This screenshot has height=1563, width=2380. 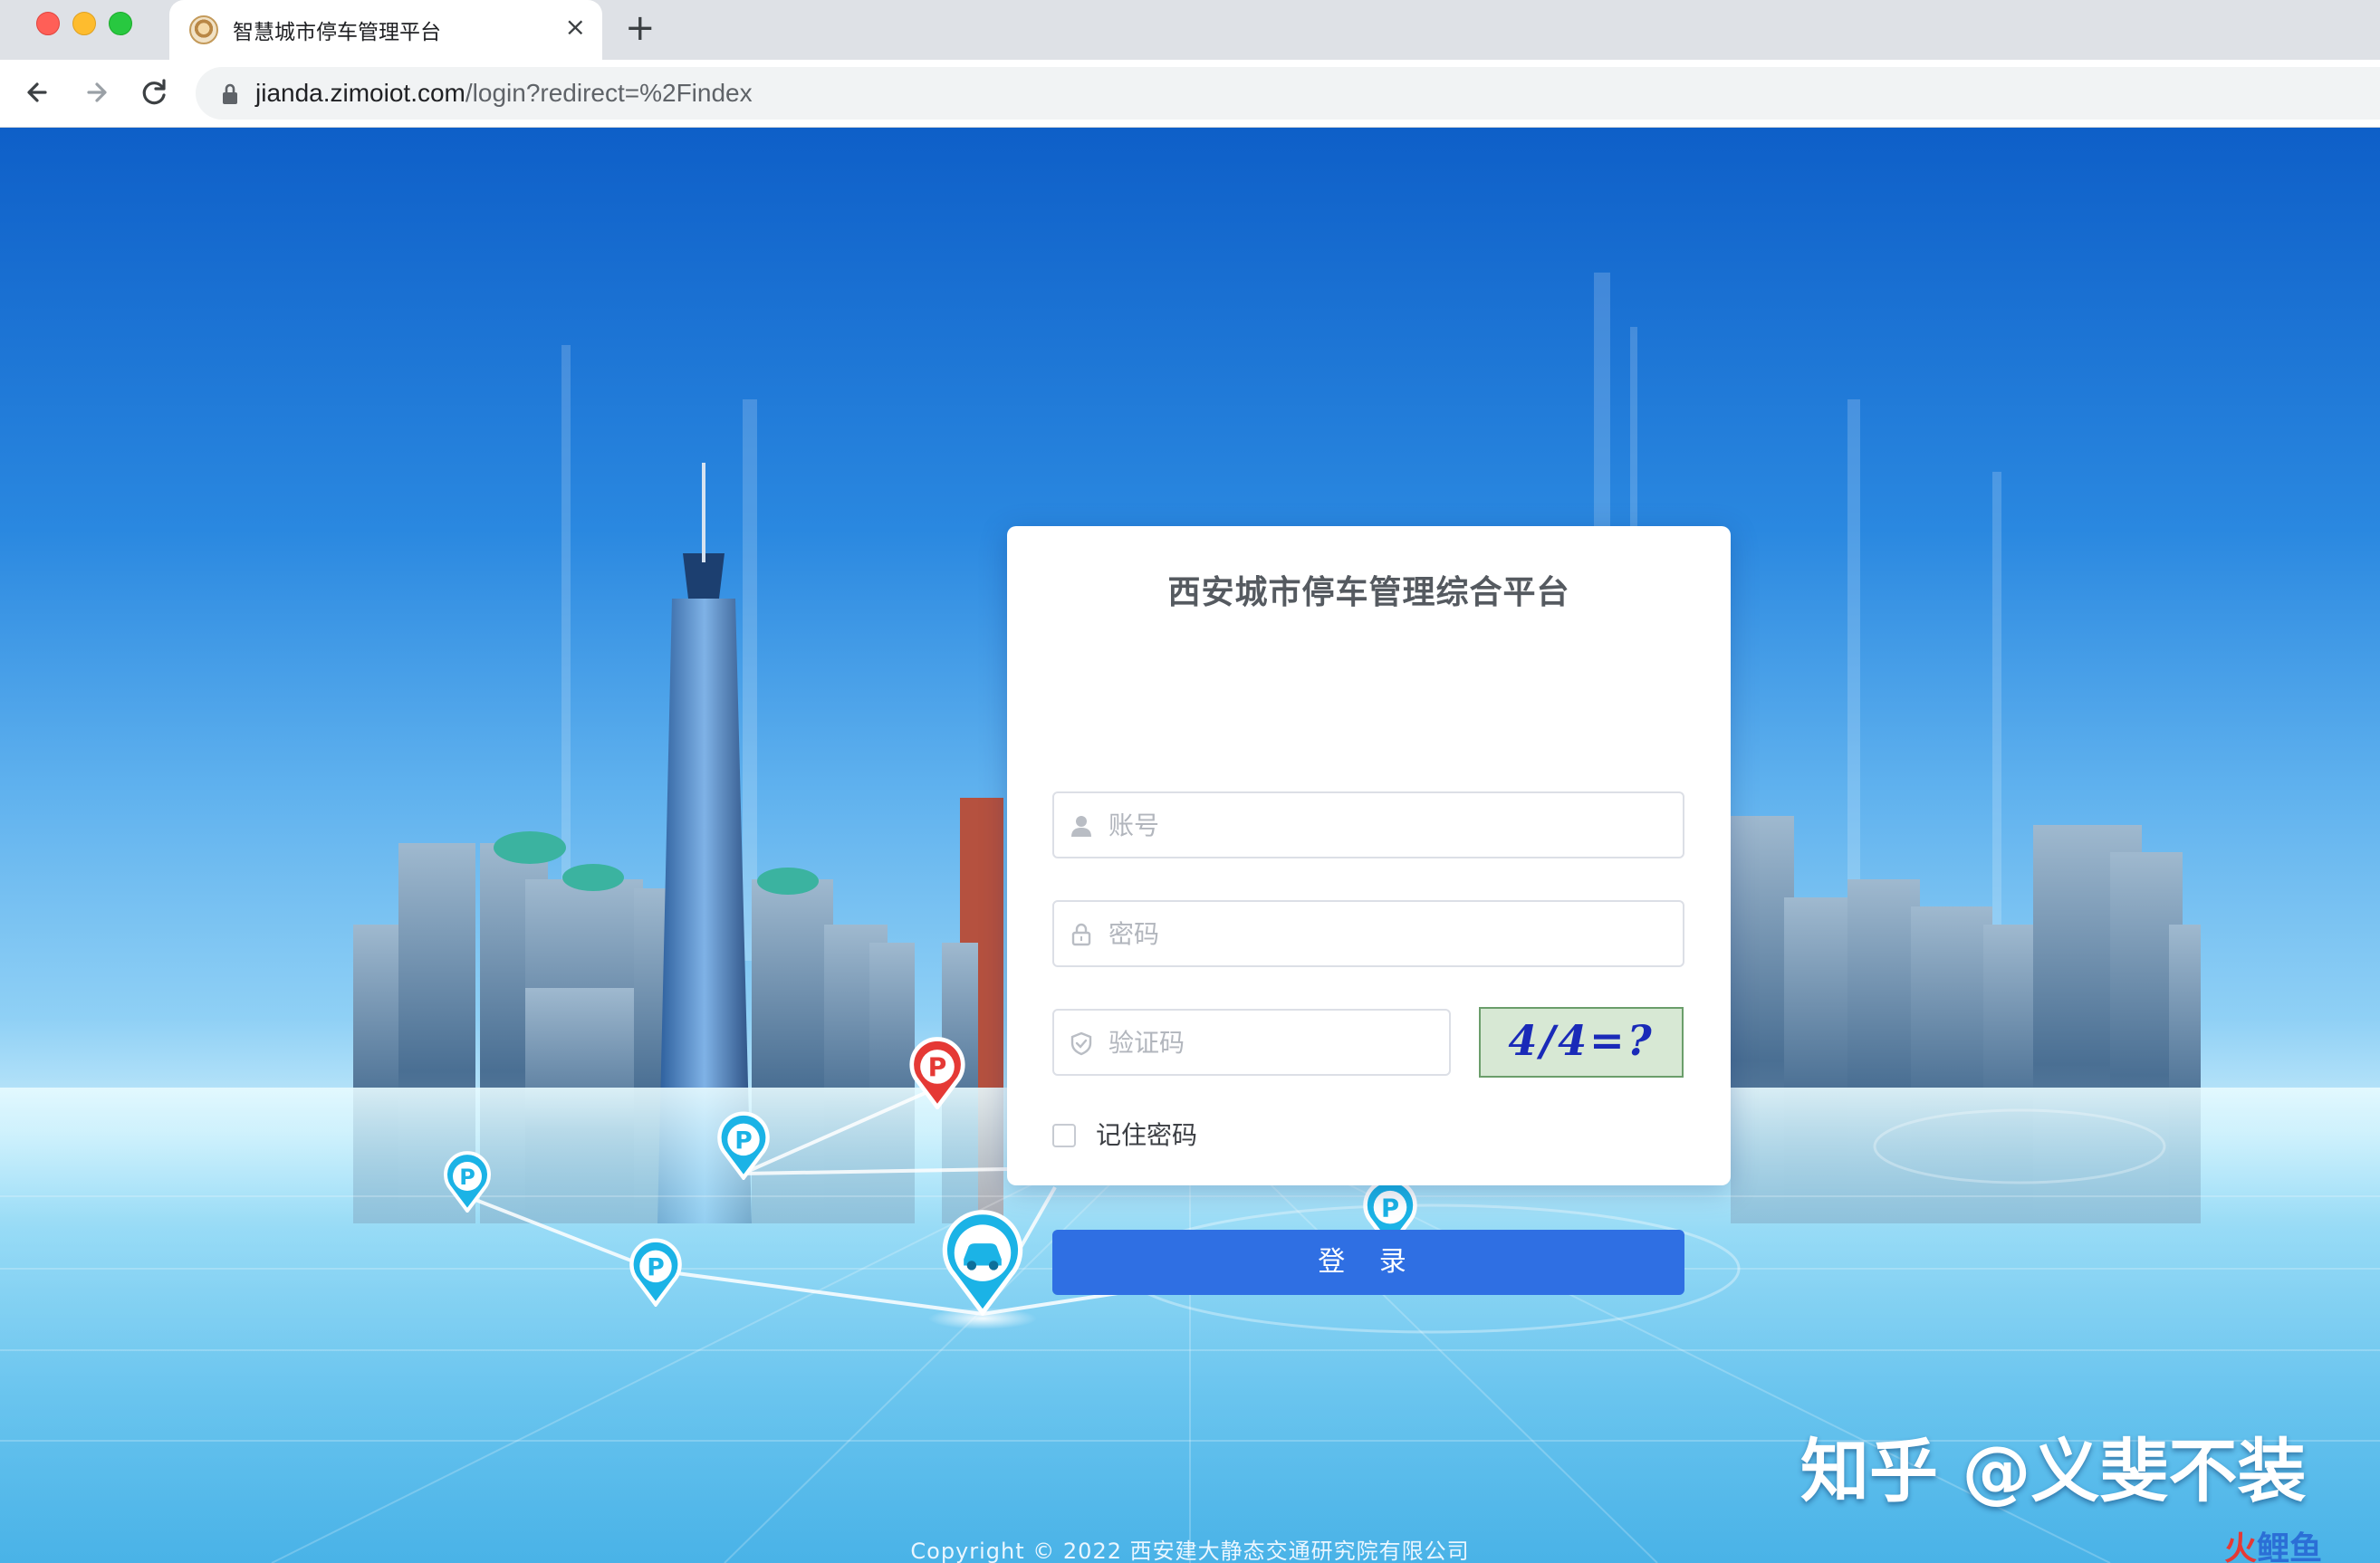 I want to click on password-input, so click(x=1386, y=933).